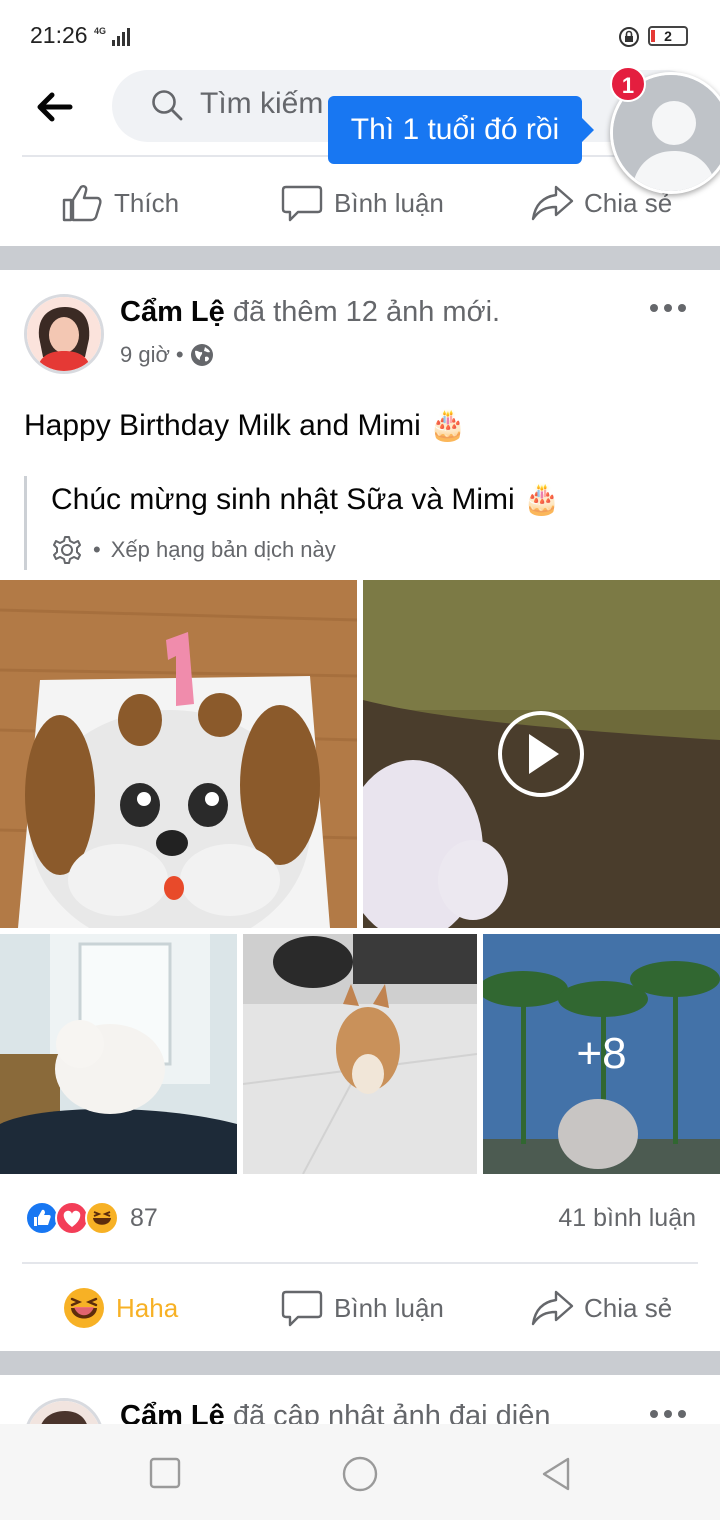 The width and height of the screenshot is (720, 1520). I want to click on system-nav-bar, so click(360, 1472).